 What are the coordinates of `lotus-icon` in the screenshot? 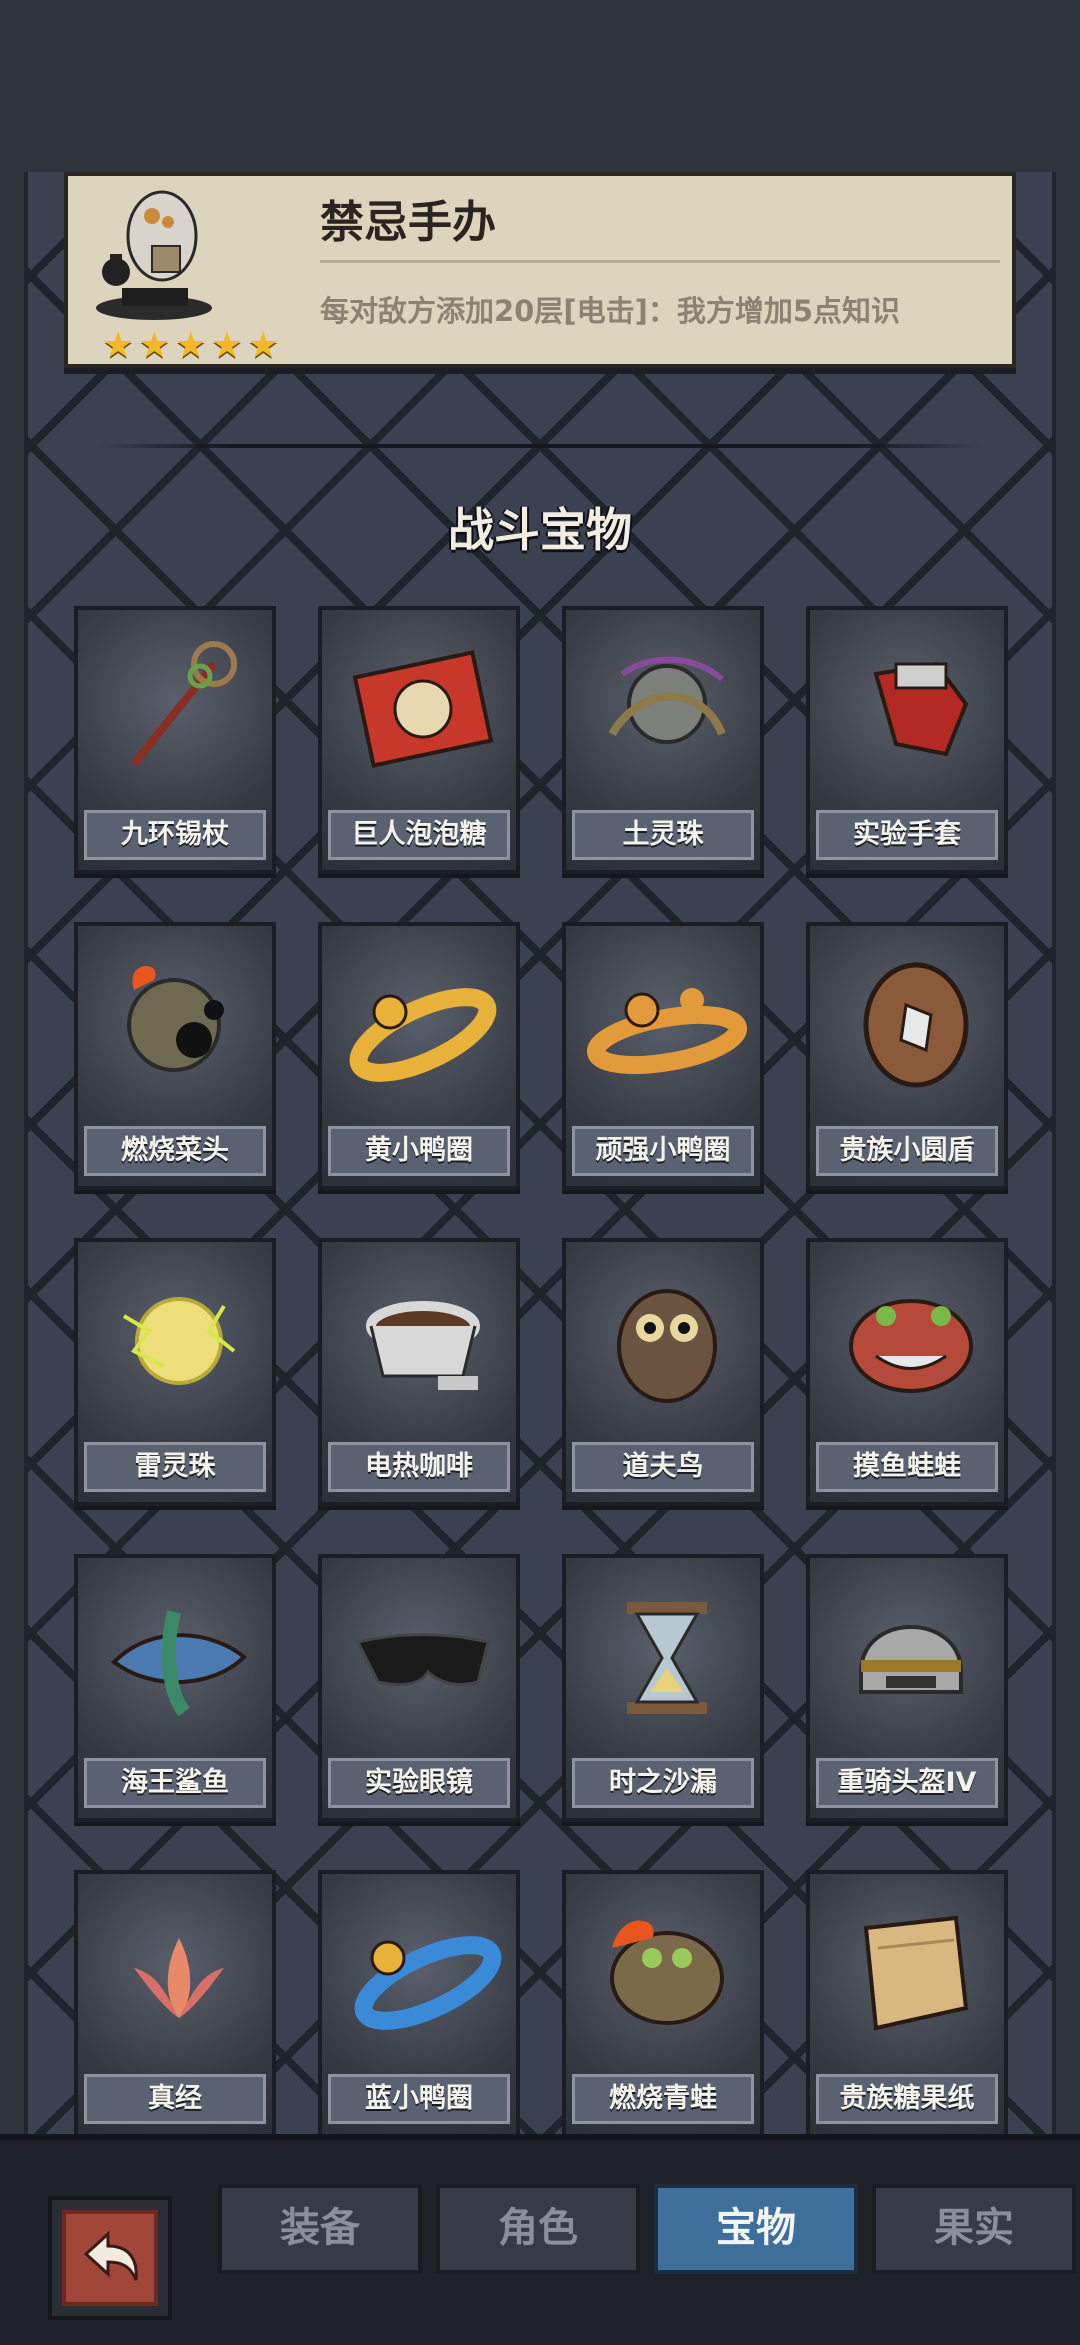 It's located at (179, 1978).